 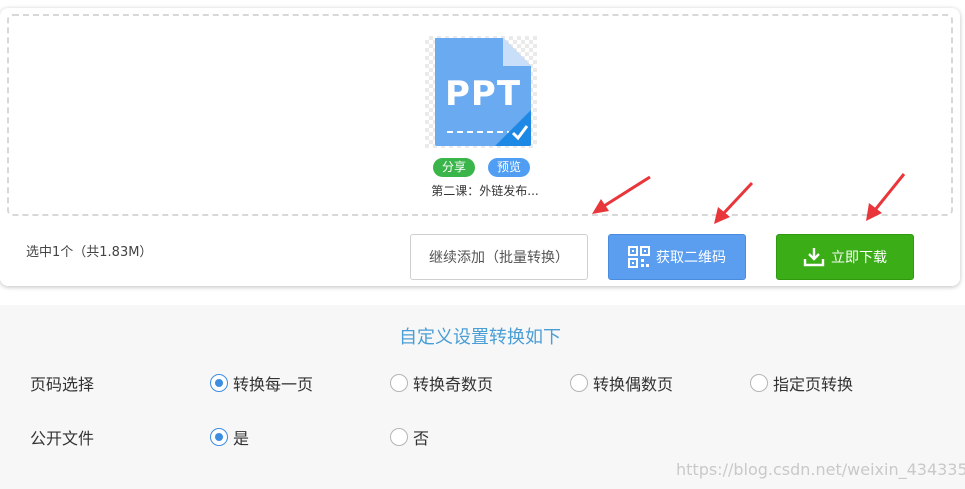 I want to click on ppt-label: PPT, so click(x=483, y=94).